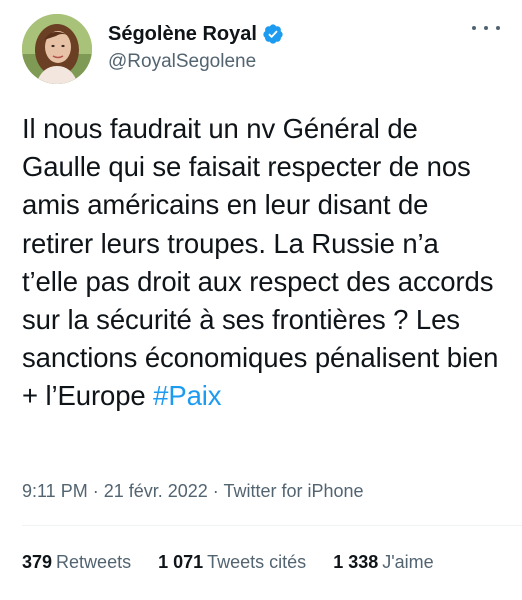 This screenshot has height=600, width=522. What do you see at coordinates (486, 28) in the screenshot?
I see `more-options-icon` at bounding box center [486, 28].